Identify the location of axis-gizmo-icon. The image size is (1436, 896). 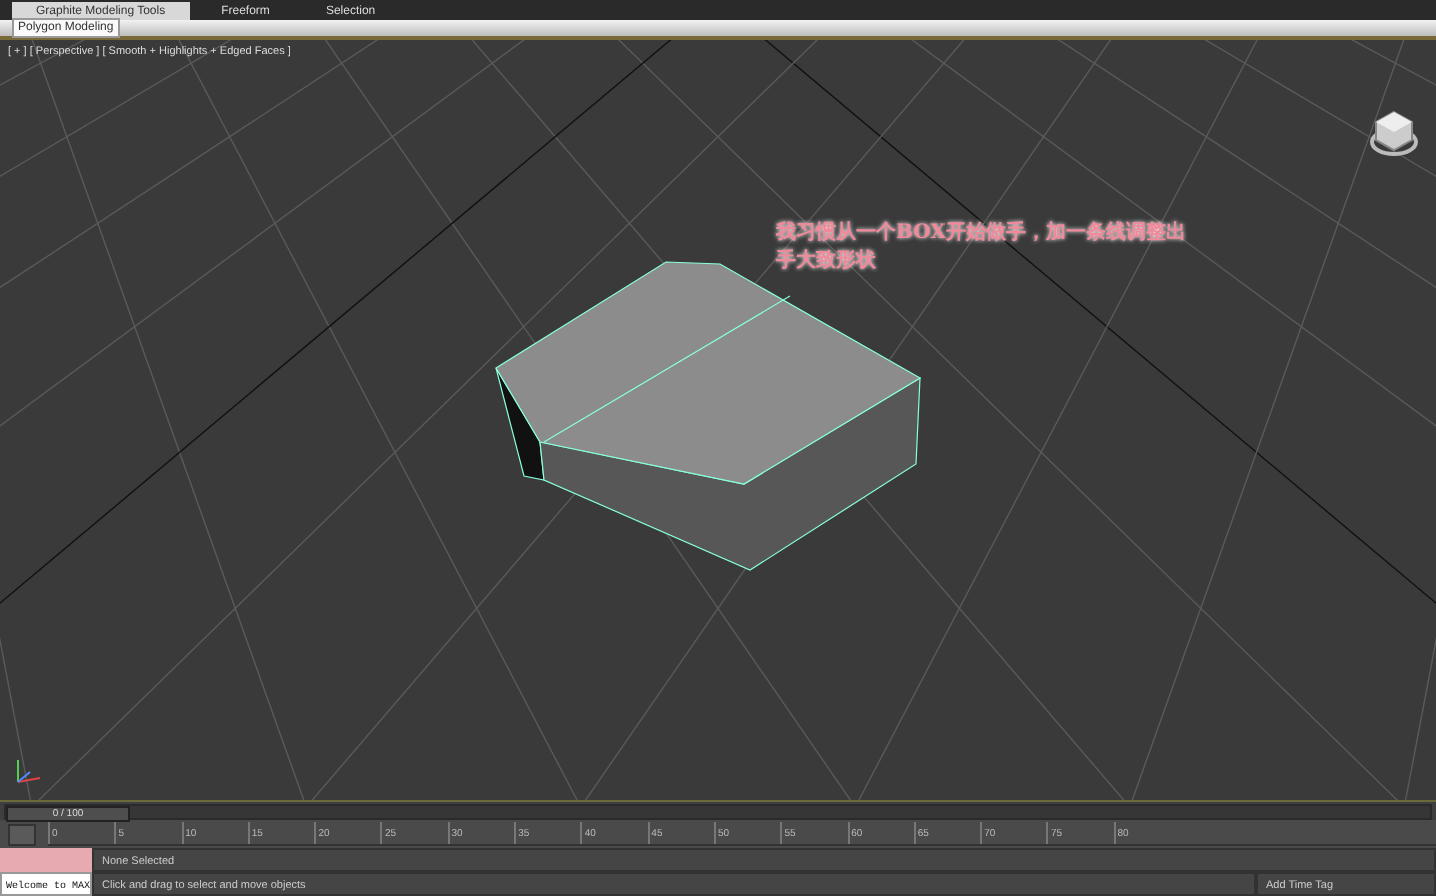
(28, 772).